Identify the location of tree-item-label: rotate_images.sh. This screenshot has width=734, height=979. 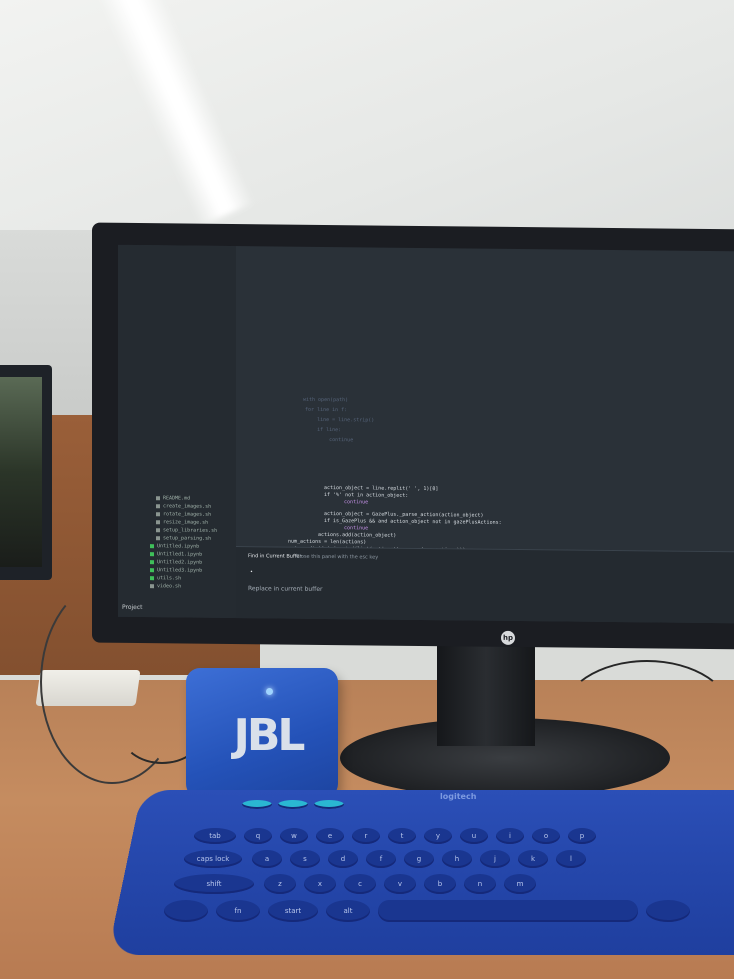
(187, 514).